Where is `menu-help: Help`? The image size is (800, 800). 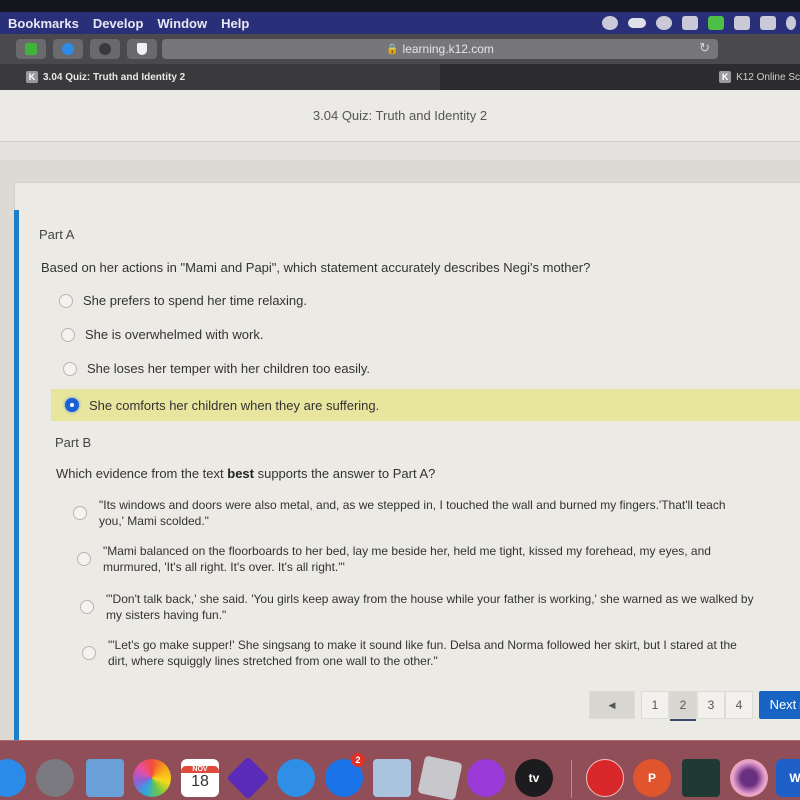 menu-help: Help is located at coordinates (235, 23).